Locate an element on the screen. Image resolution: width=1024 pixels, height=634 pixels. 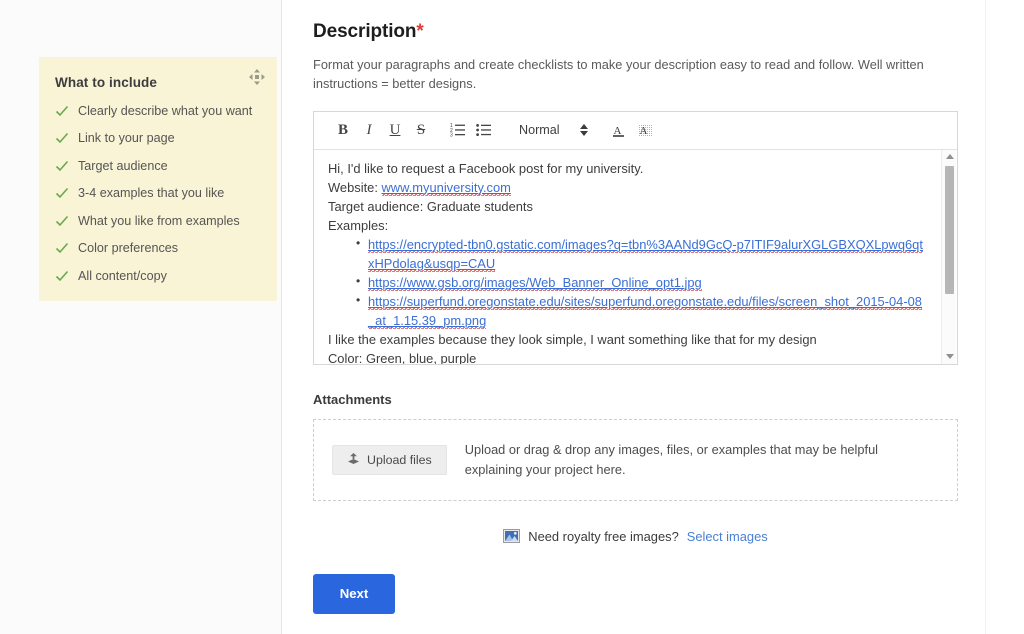
editor-scrollbar is located at coordinates (949, 256).